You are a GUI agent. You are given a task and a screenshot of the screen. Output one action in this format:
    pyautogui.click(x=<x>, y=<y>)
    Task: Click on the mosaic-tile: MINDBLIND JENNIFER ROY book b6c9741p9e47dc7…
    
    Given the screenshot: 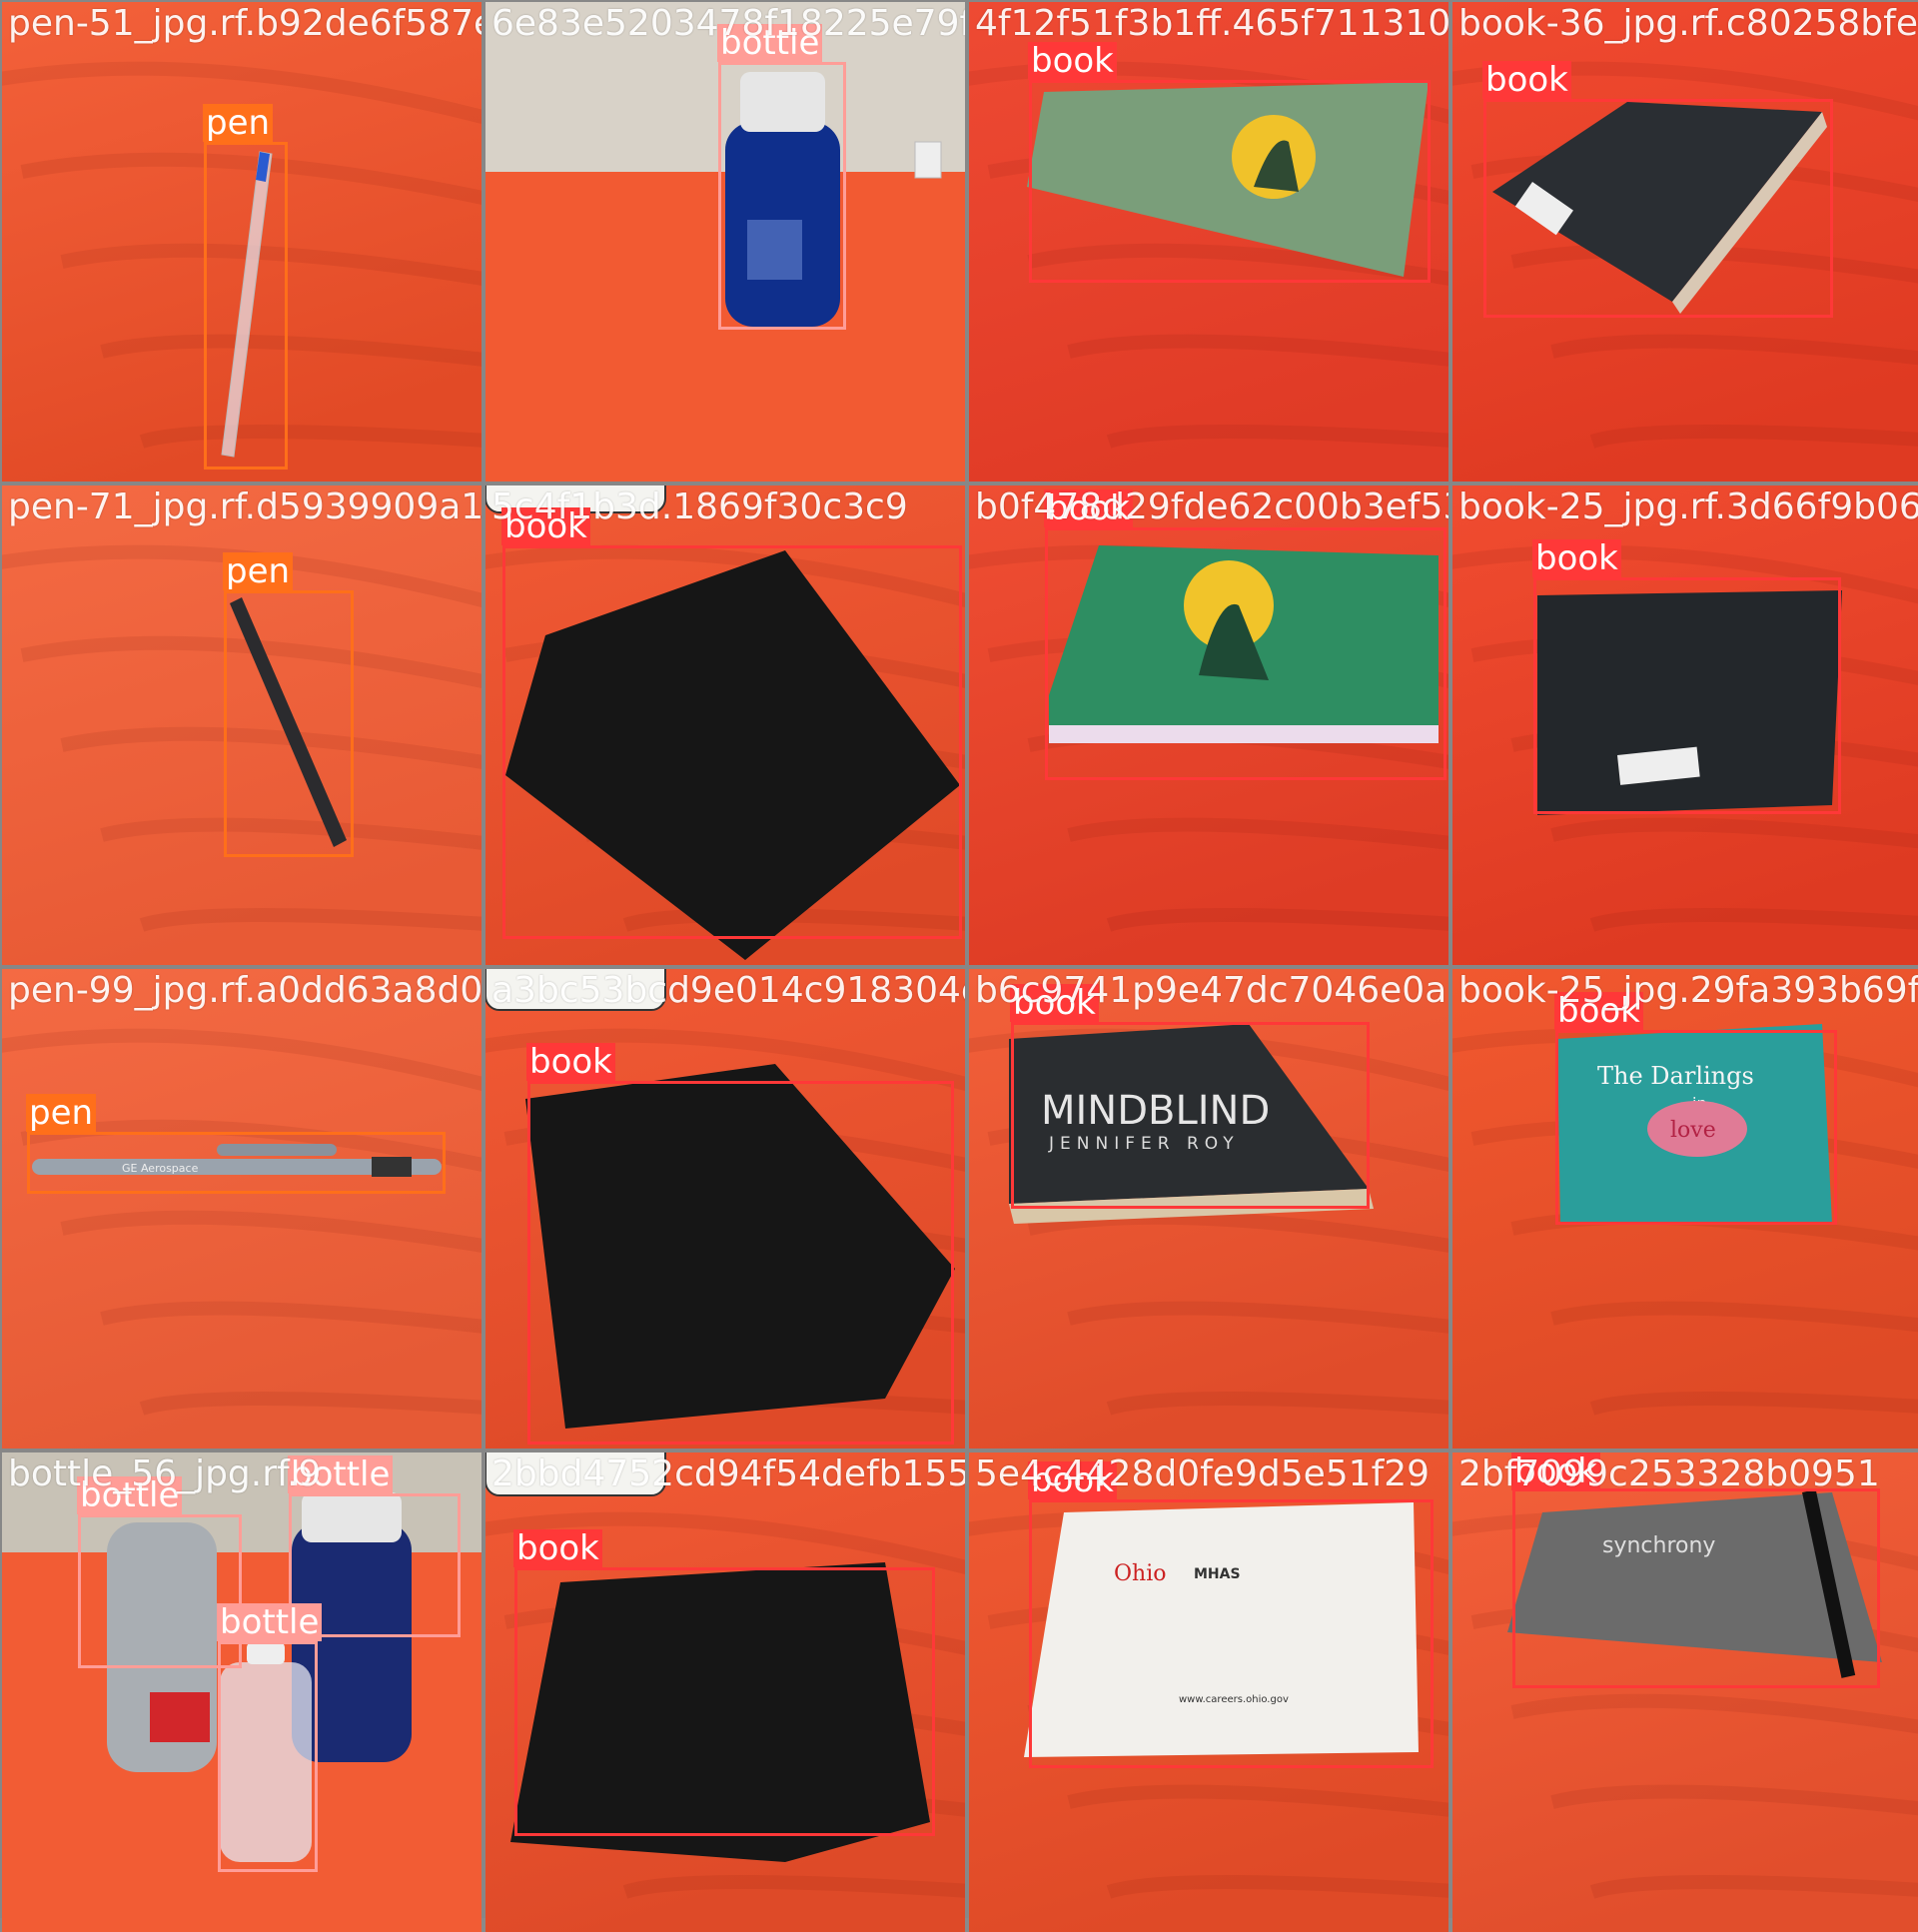 What is the action you would take?
    pyautogui.click(x=1208, y=1209)
    